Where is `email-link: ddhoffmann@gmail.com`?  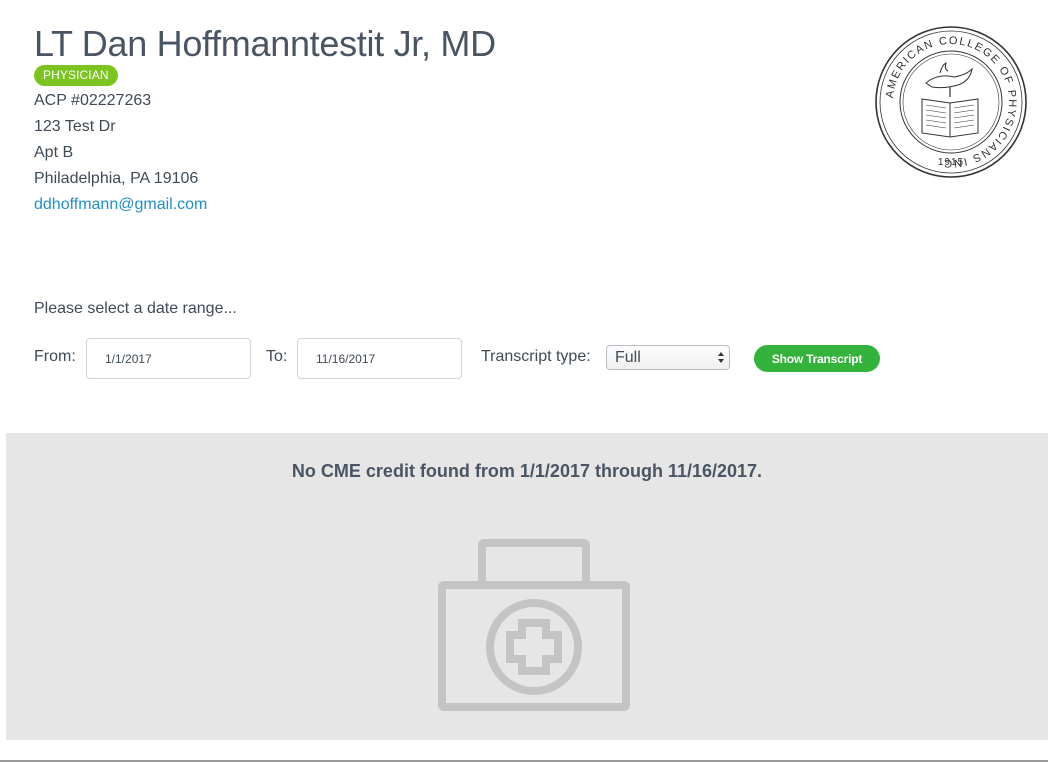
email-link: ddhoffmann@gmail.com is located at coordinates (120, 204).